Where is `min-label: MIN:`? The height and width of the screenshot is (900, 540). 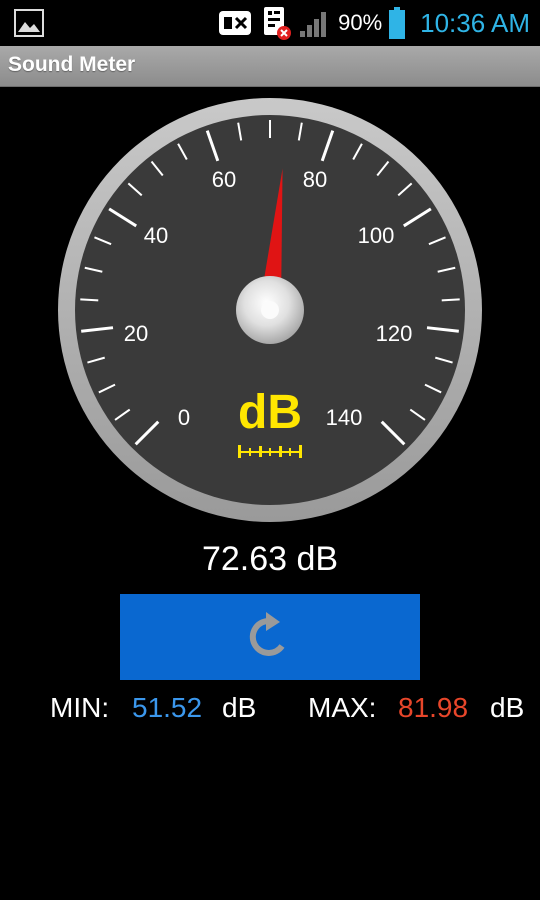
min-label: MIN: is located at coordinates (80, 707).